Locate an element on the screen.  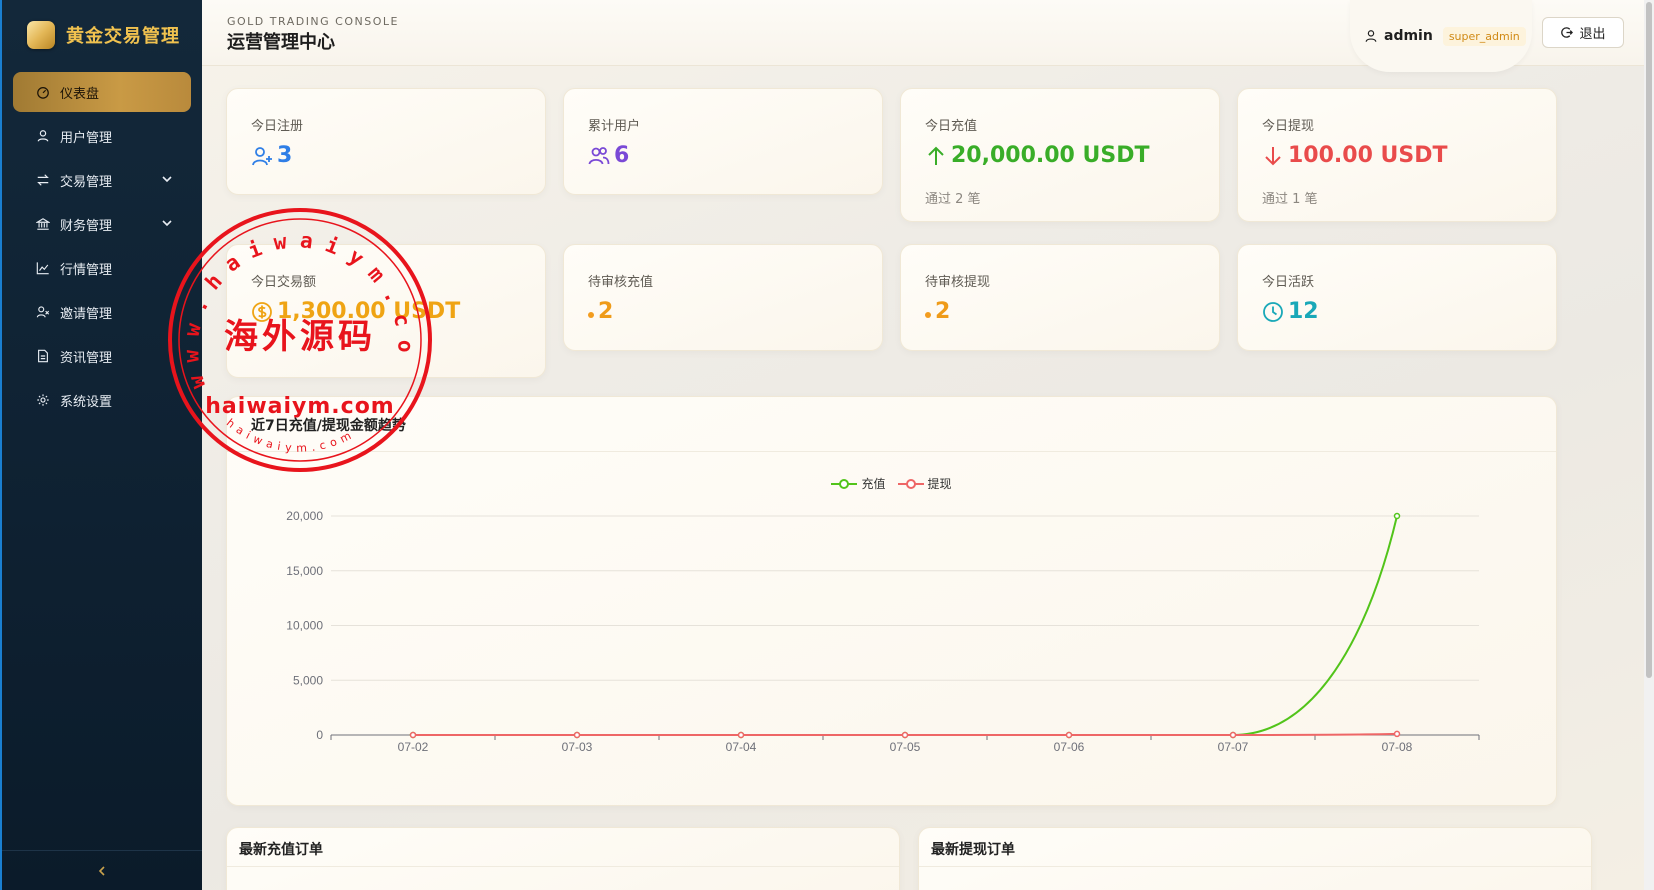
legend-item-recharge: 充值 is located at coordinates (858, 483).